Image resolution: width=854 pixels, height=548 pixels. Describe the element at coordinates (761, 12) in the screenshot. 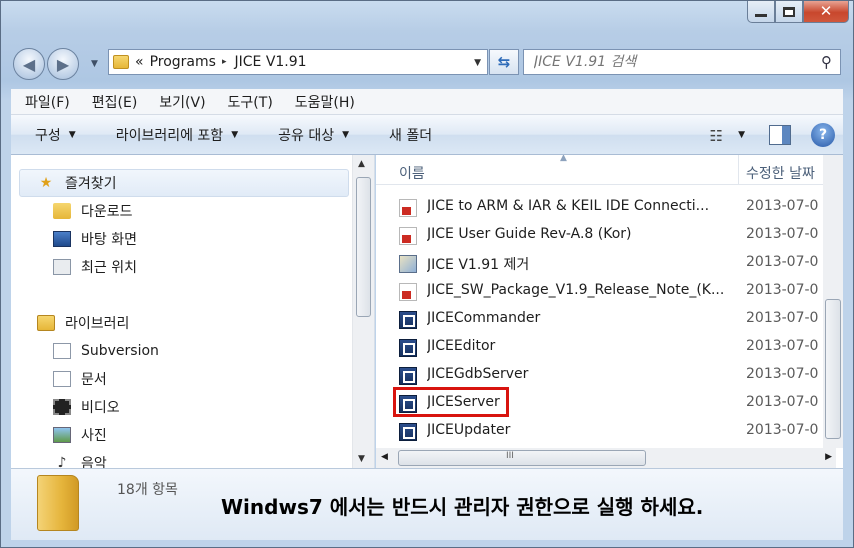

I see `minimize-button` at that location.